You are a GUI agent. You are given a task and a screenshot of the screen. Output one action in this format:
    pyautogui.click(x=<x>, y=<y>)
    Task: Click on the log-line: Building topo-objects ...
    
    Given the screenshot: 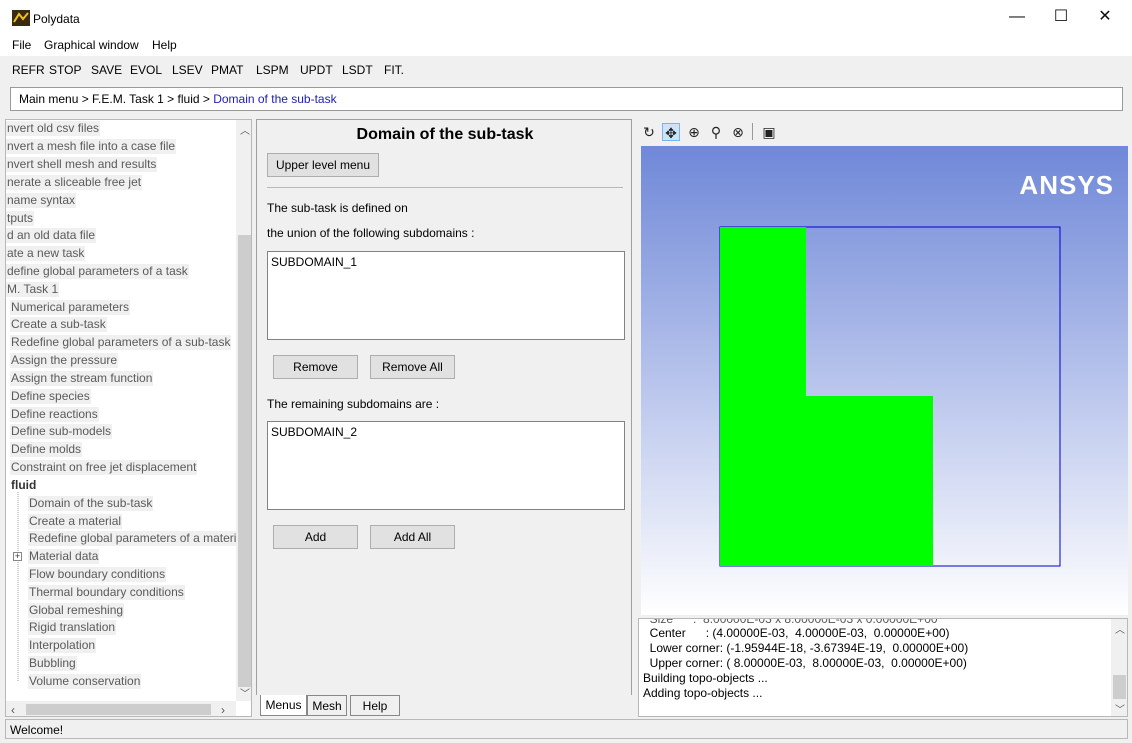 What is the action you would take?
    pyautogui.click(x=705, y=678)
    